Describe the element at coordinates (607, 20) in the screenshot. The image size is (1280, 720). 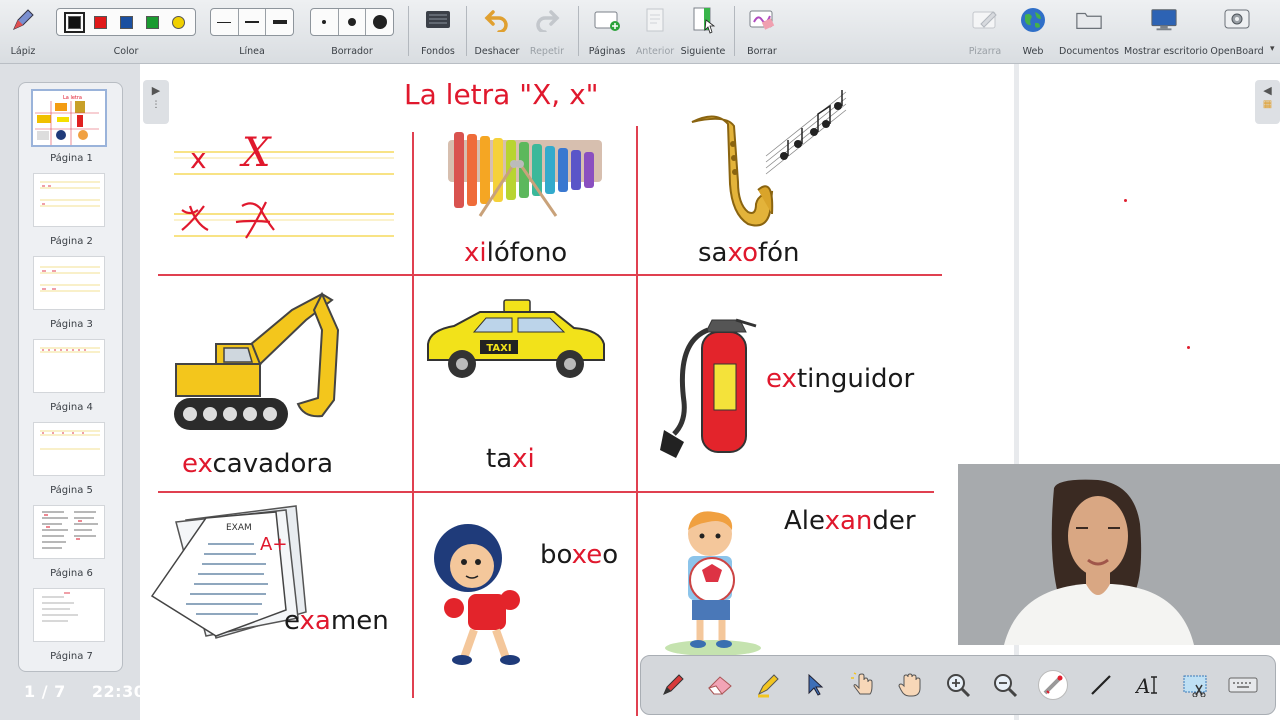
I see `add-page-icon` at that location.